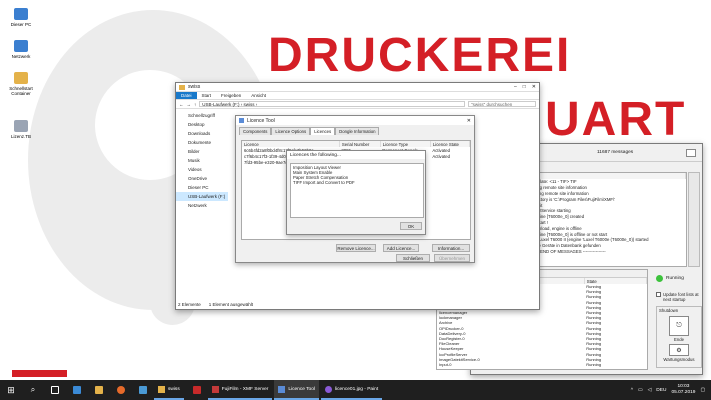  What do you see at coordinates (351, 390) in the screenshot?
I see `taskbar-app-paint: licence01.jpg - Paint` at bounding box center [351, 390].